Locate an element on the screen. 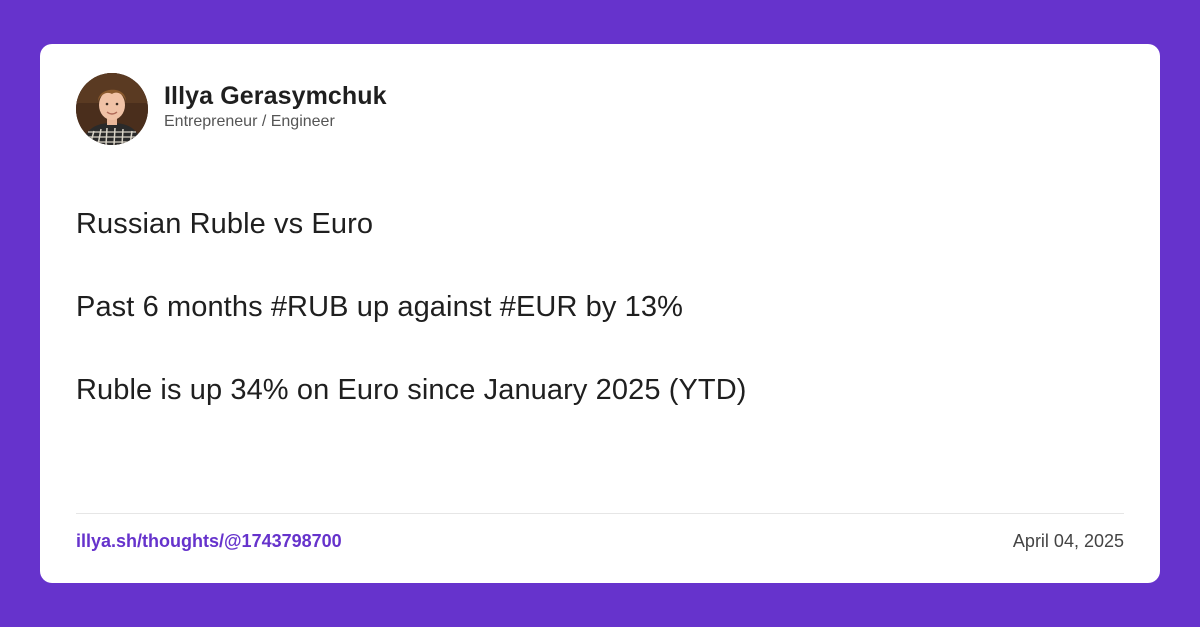 The height and width of the screenshot is (627, 1200). avatar-photo-icon is located at coordinates (112, 109).